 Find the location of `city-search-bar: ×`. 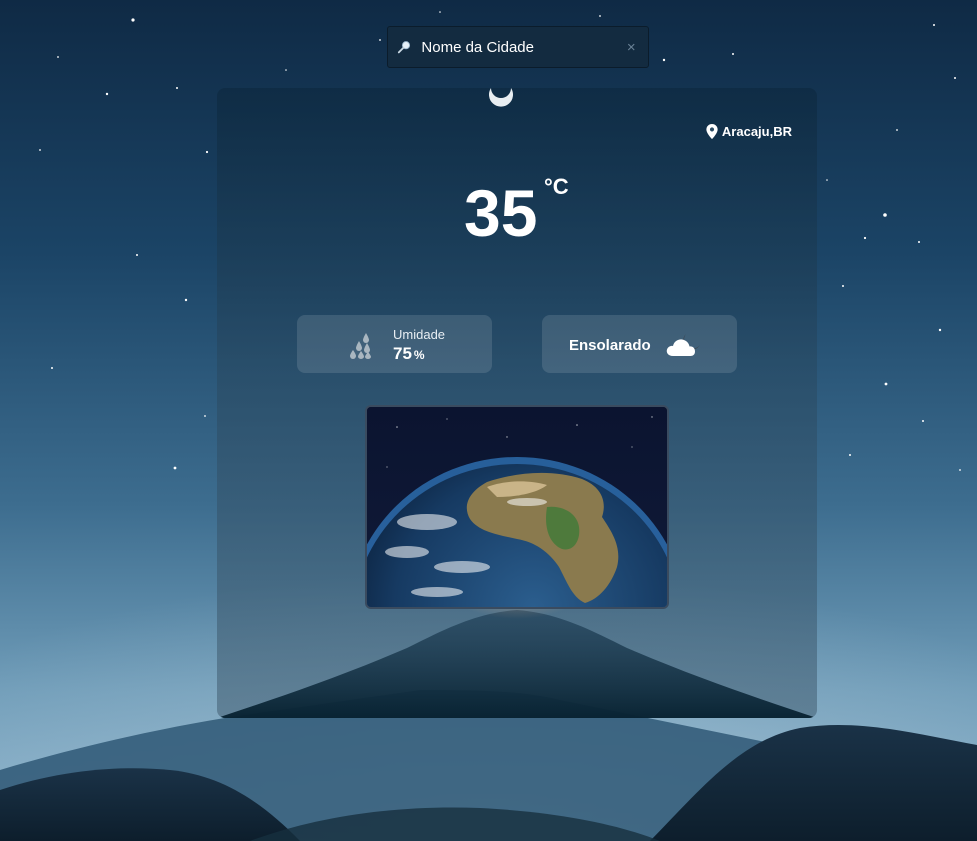

city-search-bar: × is located at coordinates (518, 47).